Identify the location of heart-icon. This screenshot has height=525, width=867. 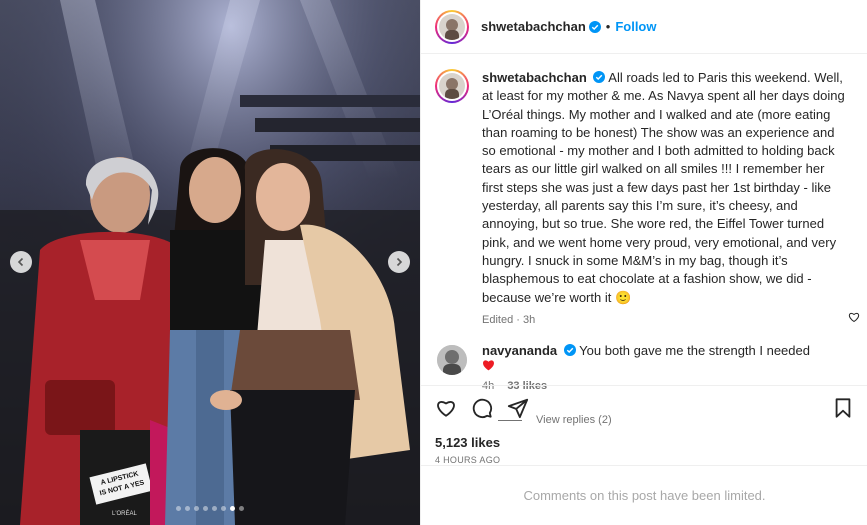
(446, 408).